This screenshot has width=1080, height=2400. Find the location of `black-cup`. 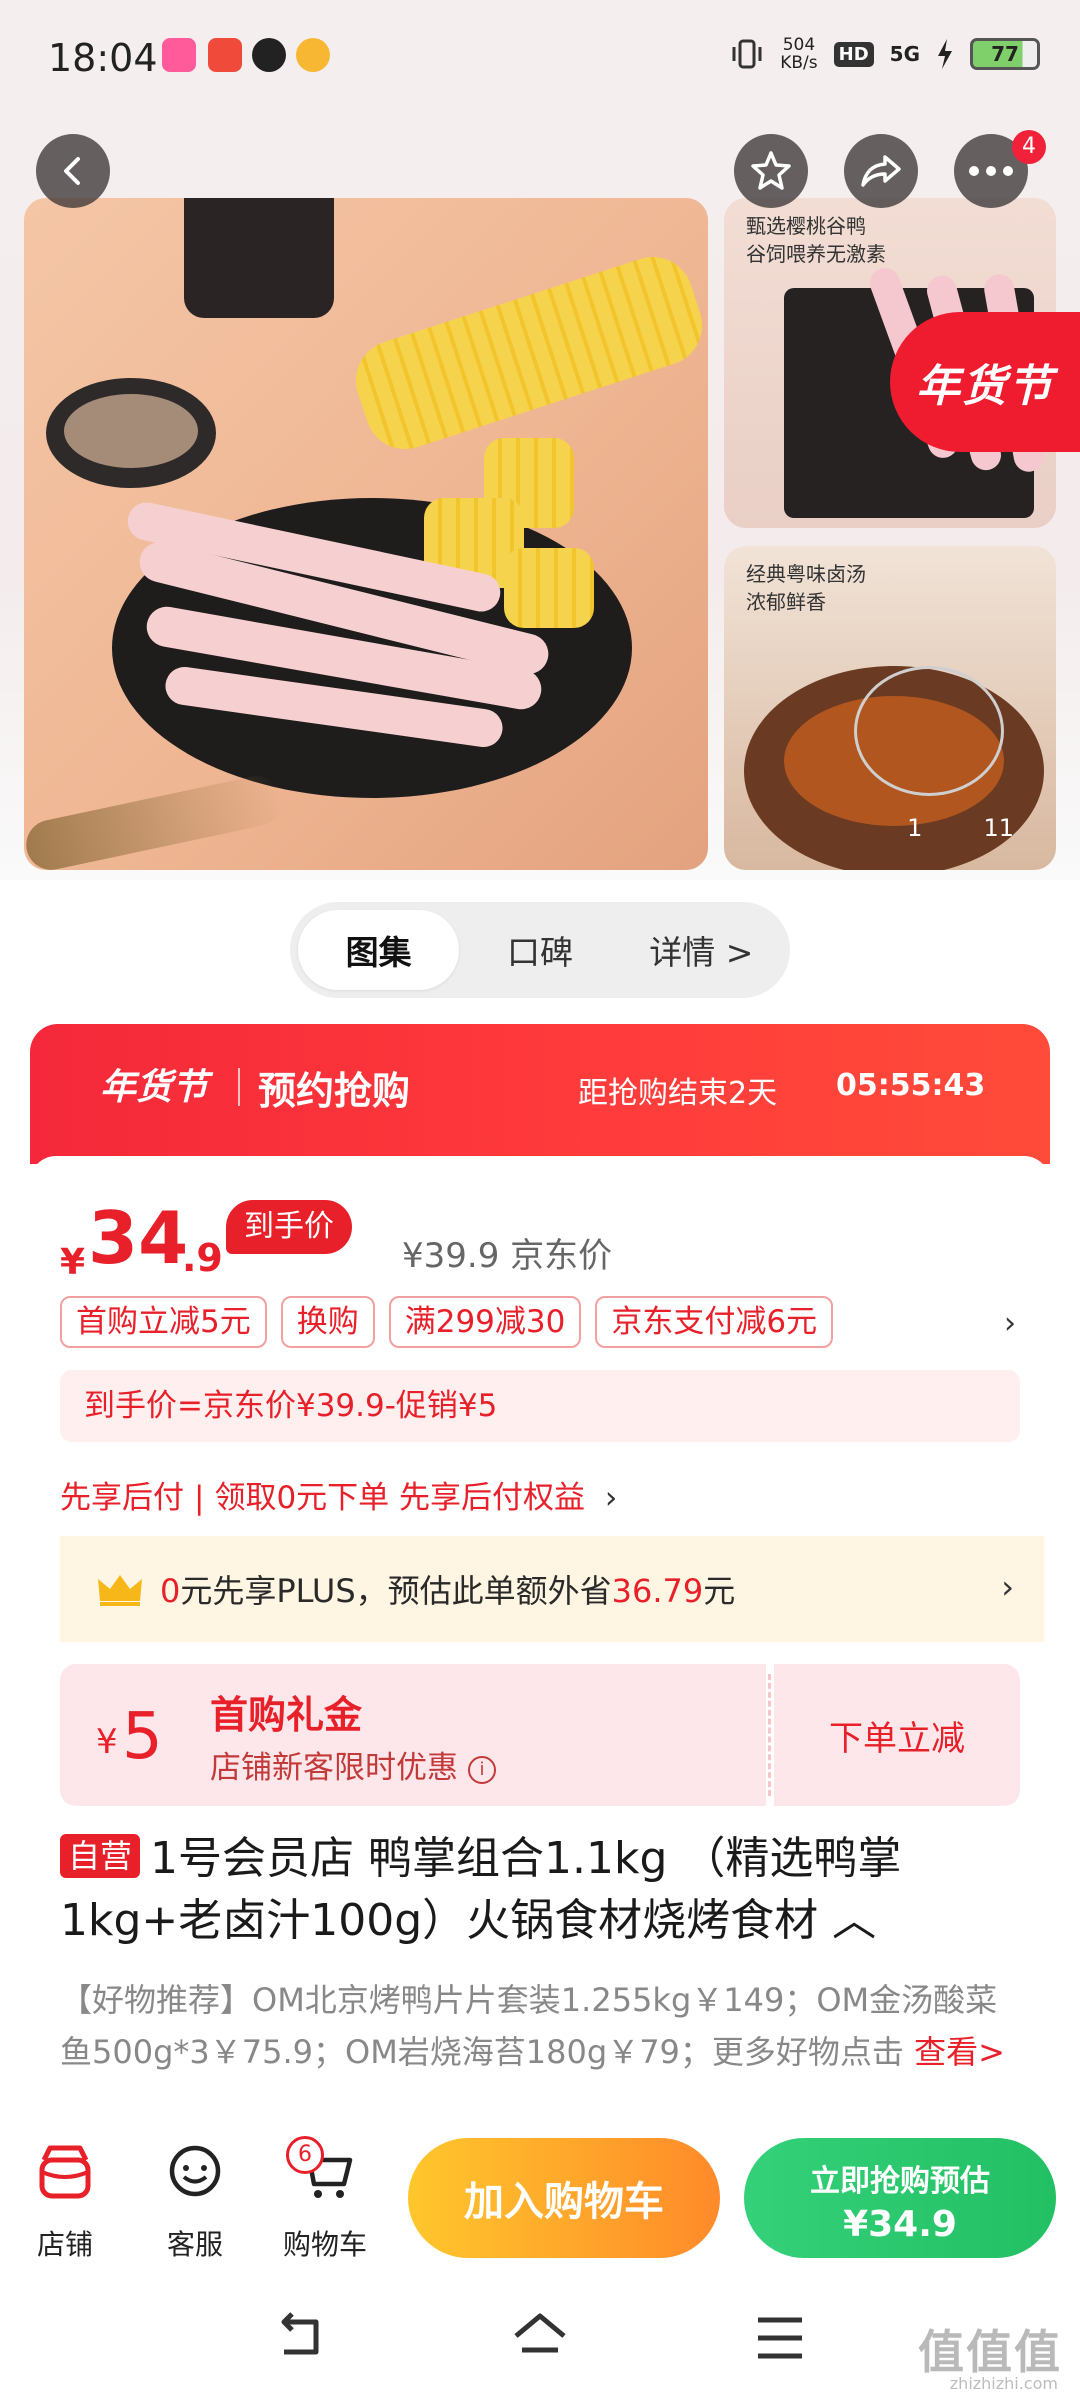

black-cup is located at coordinates (259, 258).